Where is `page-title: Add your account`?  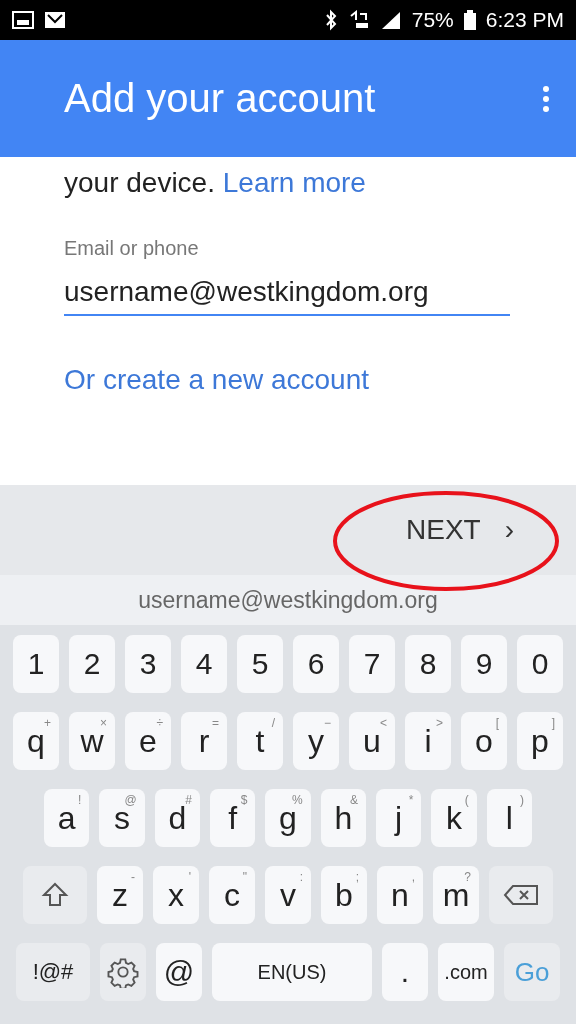
page-title: Add your account is located at coordinates (220, 98).